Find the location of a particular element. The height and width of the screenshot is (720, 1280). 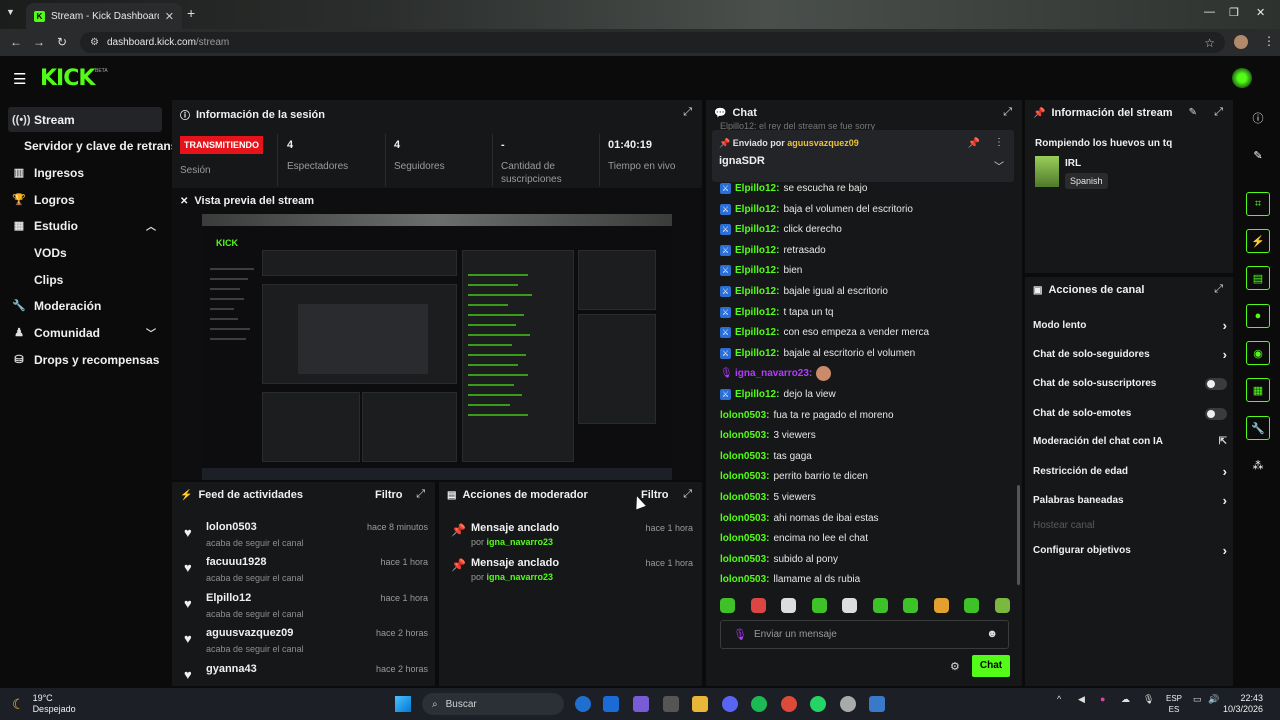

reload-icon: ↻ is located at coordinates (62, 42).